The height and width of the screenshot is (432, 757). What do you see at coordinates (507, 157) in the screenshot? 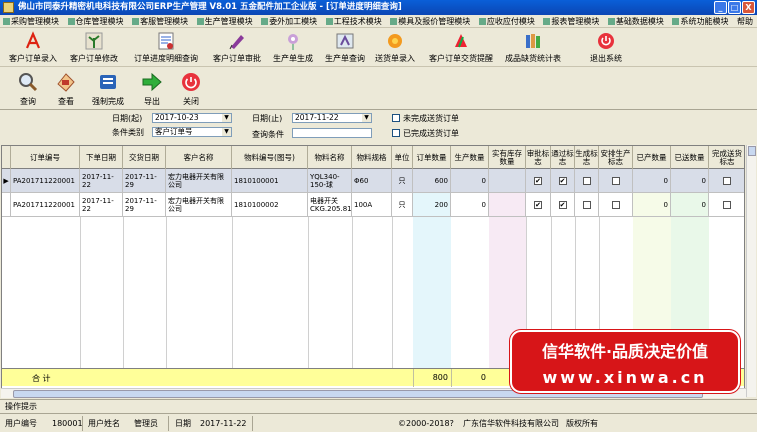
I see `col-header: 实有库存数量` at bounding box center [507, 157].